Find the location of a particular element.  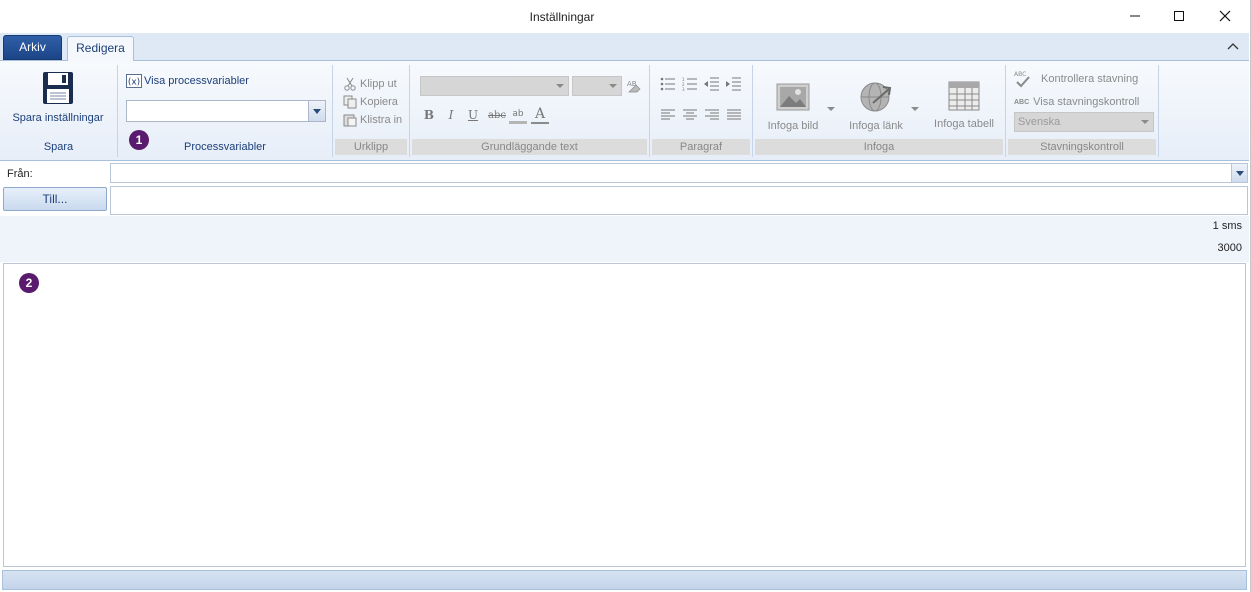

svg-text: 3 is located at coordinates (683, 89).